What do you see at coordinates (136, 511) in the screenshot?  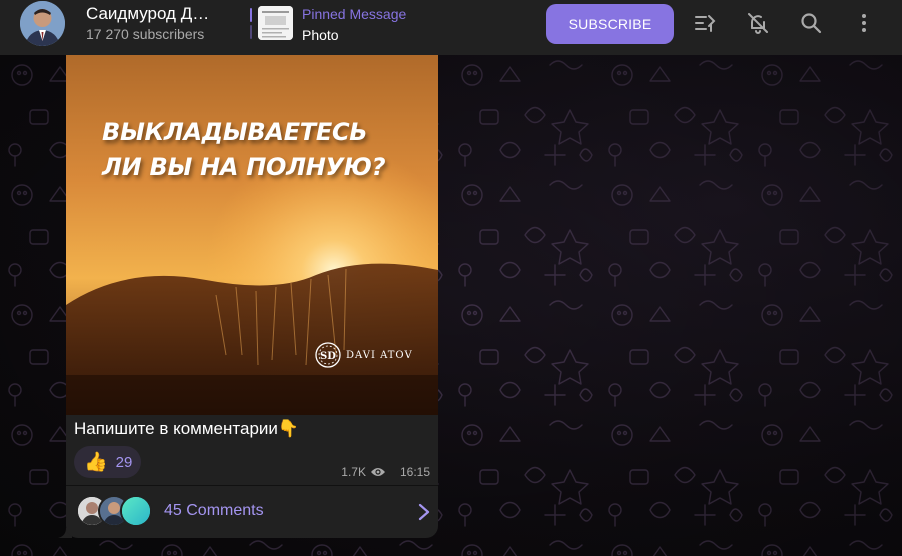 I see `commenter-avatar` at bounding box center [136, 511].